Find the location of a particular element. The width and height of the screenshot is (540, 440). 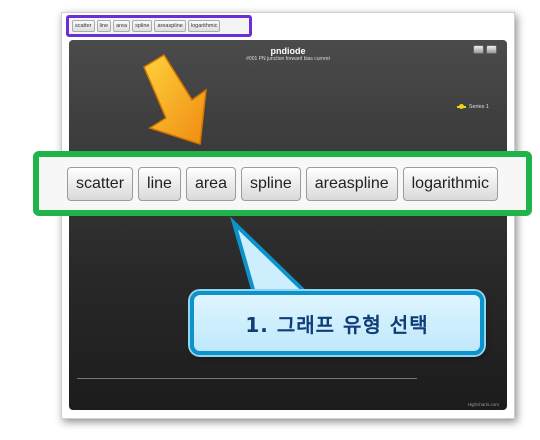

legend-marker is located at coordinates (461, 106).